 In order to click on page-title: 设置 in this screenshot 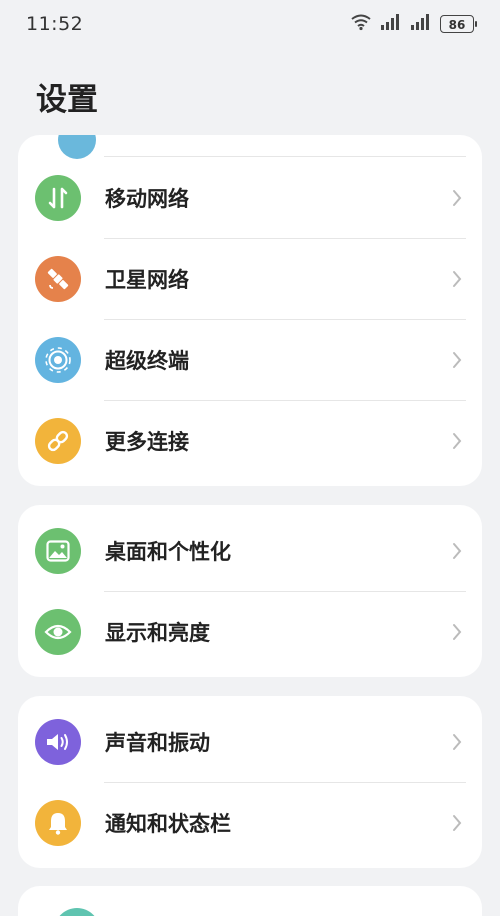, I will do `click(67, 100)`.